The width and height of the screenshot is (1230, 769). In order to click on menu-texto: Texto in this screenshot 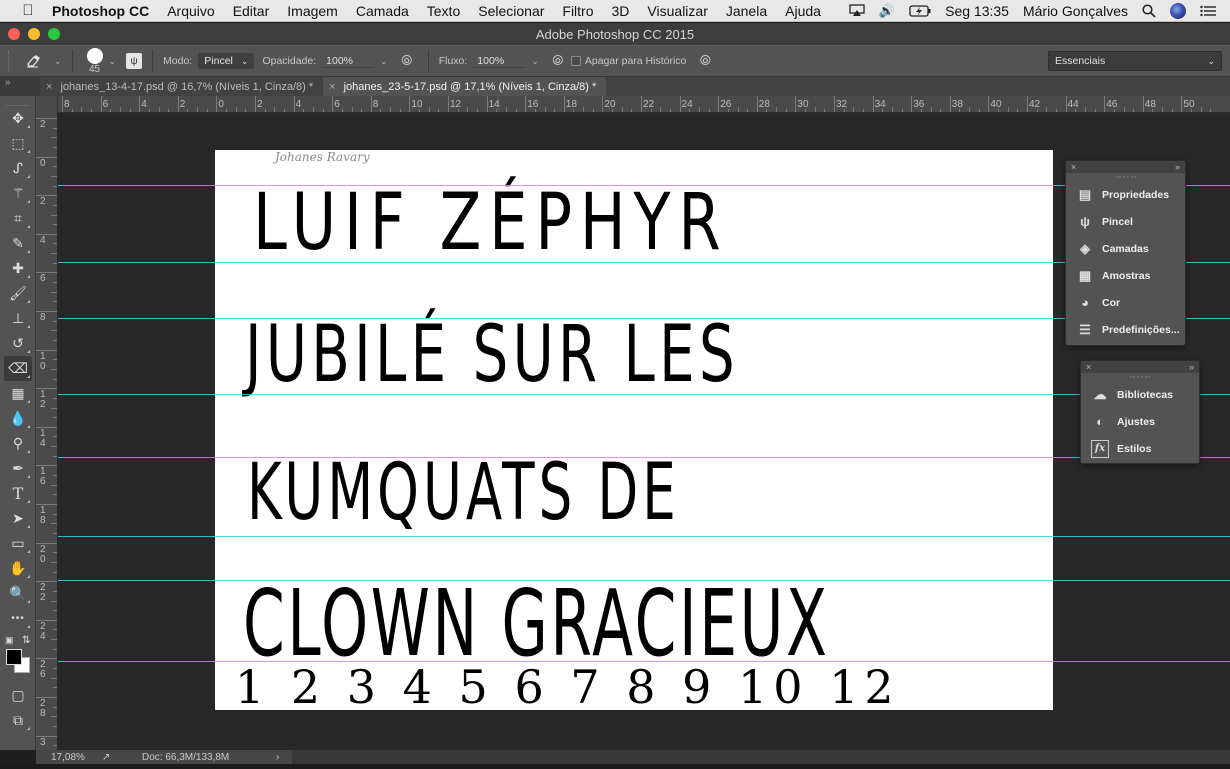, I will do `click(443, 11)`.